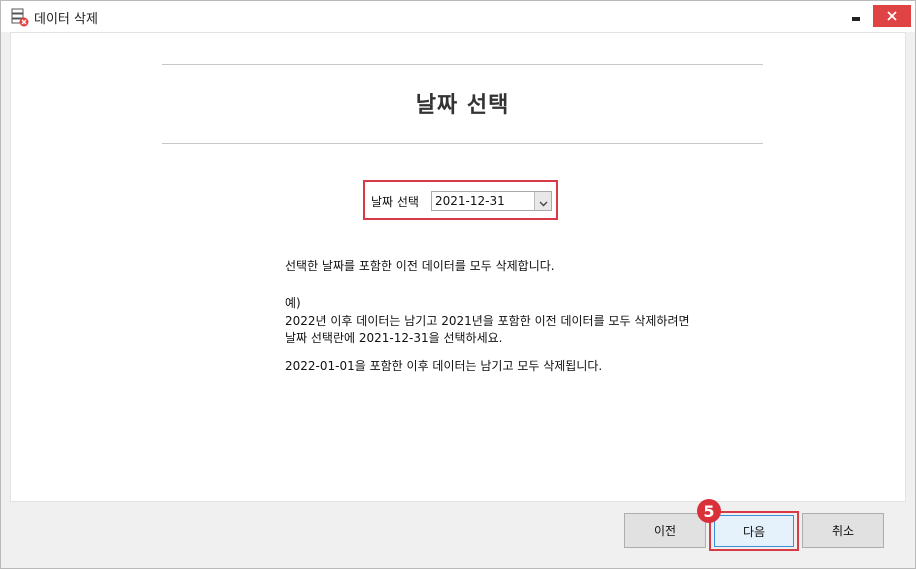 The image size is (916, 569). I want to click on next-button: 다음, so click(754, 531).